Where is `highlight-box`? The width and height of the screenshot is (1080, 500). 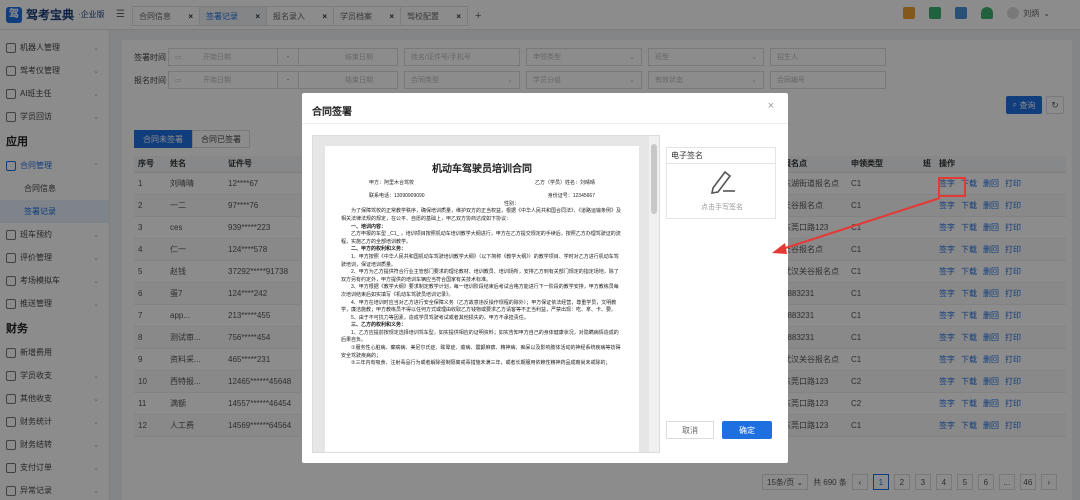
highlight-box is located at coordinates (952, 187).